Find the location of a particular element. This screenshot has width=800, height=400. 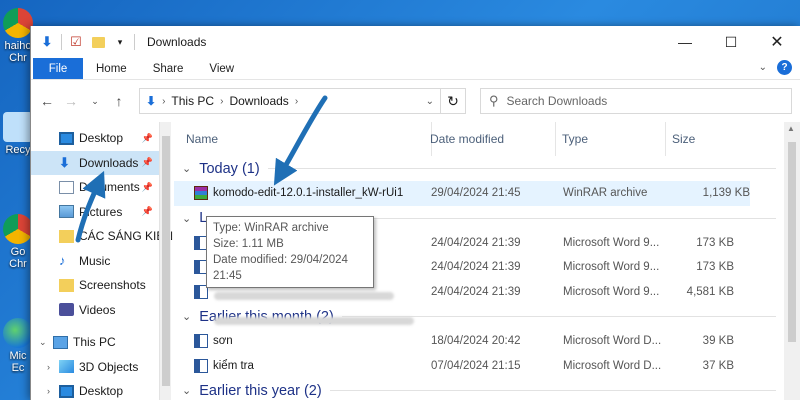

file-date: 18/04/2024 20:42 is located at coordinates (476, 341).